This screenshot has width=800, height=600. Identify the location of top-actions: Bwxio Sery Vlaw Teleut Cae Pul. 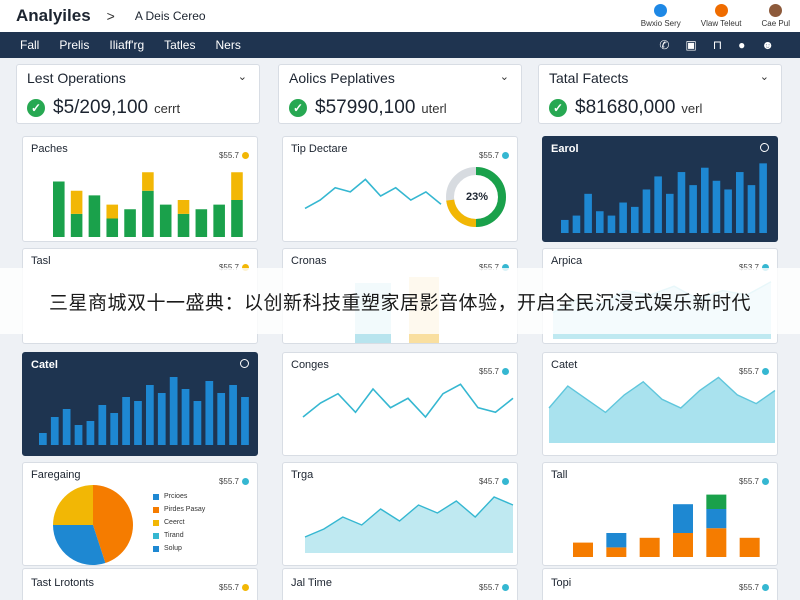
(715, 16).